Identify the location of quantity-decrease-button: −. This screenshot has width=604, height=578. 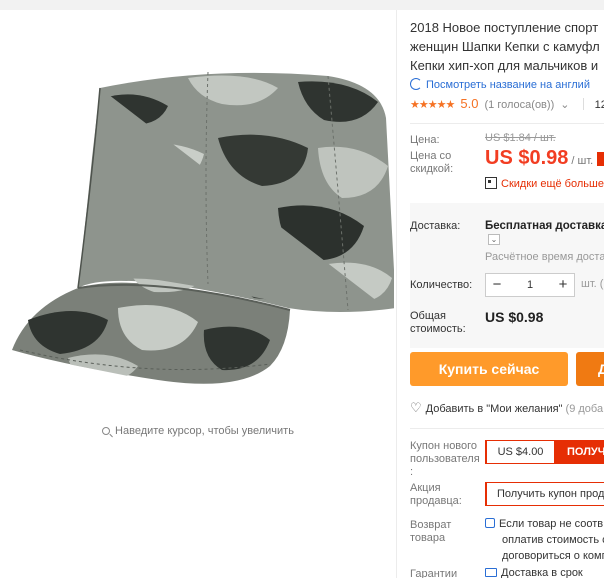
(497, 285).